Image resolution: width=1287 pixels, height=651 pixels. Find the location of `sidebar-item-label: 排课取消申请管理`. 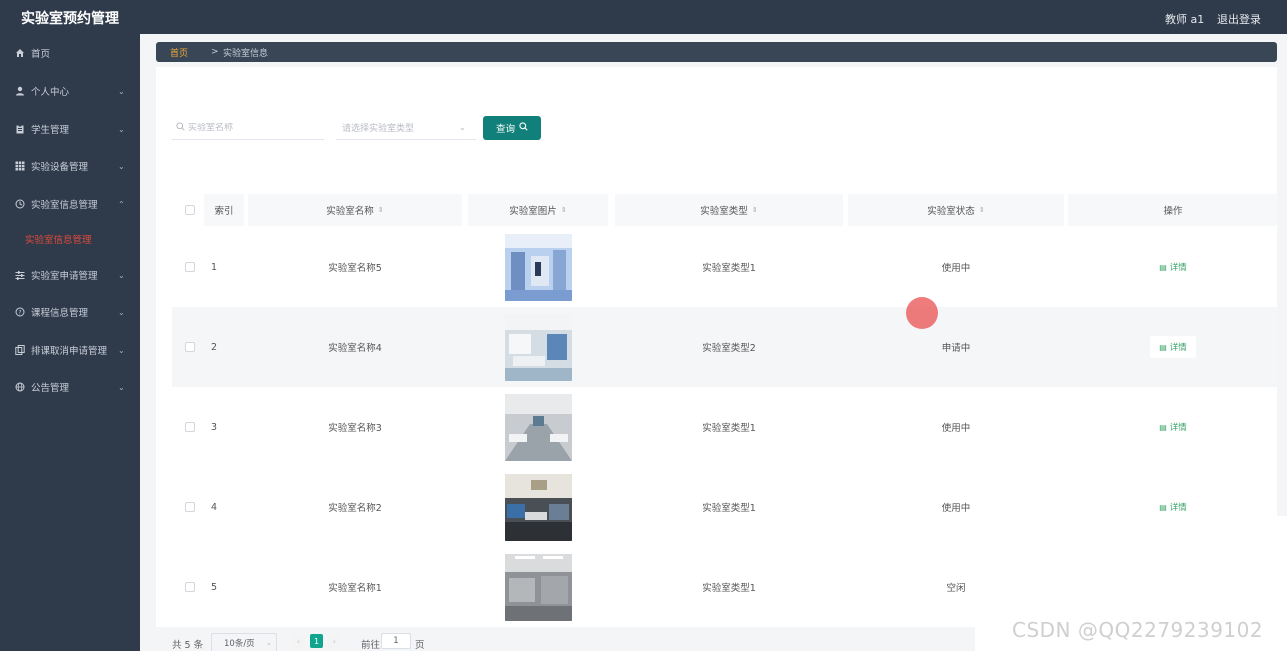

sidebar-item-label: 排课取消申请管理 is located at coordinates (69, 351).